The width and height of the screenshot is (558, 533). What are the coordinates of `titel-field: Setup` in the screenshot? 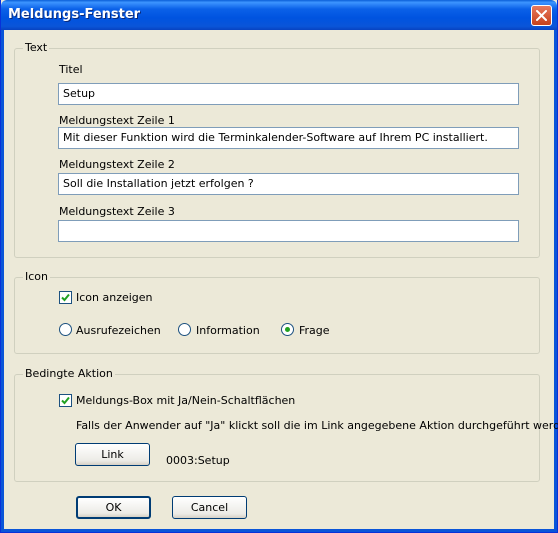 It's located at (288, 94).